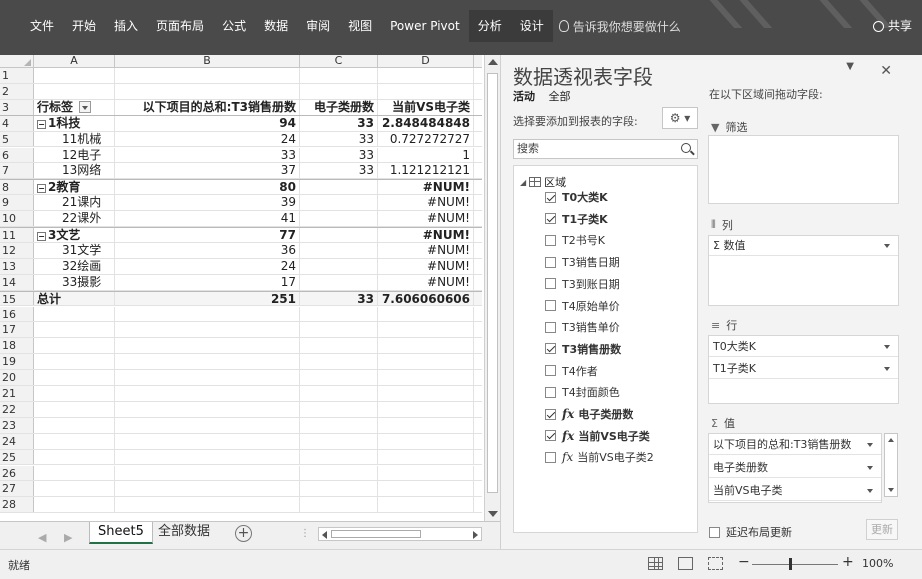 The image size is (922, 579). What do you see at coordinates (207, 139) in the screenshot?
I see `sum-cell: 24` at bounding box center [207, 139].